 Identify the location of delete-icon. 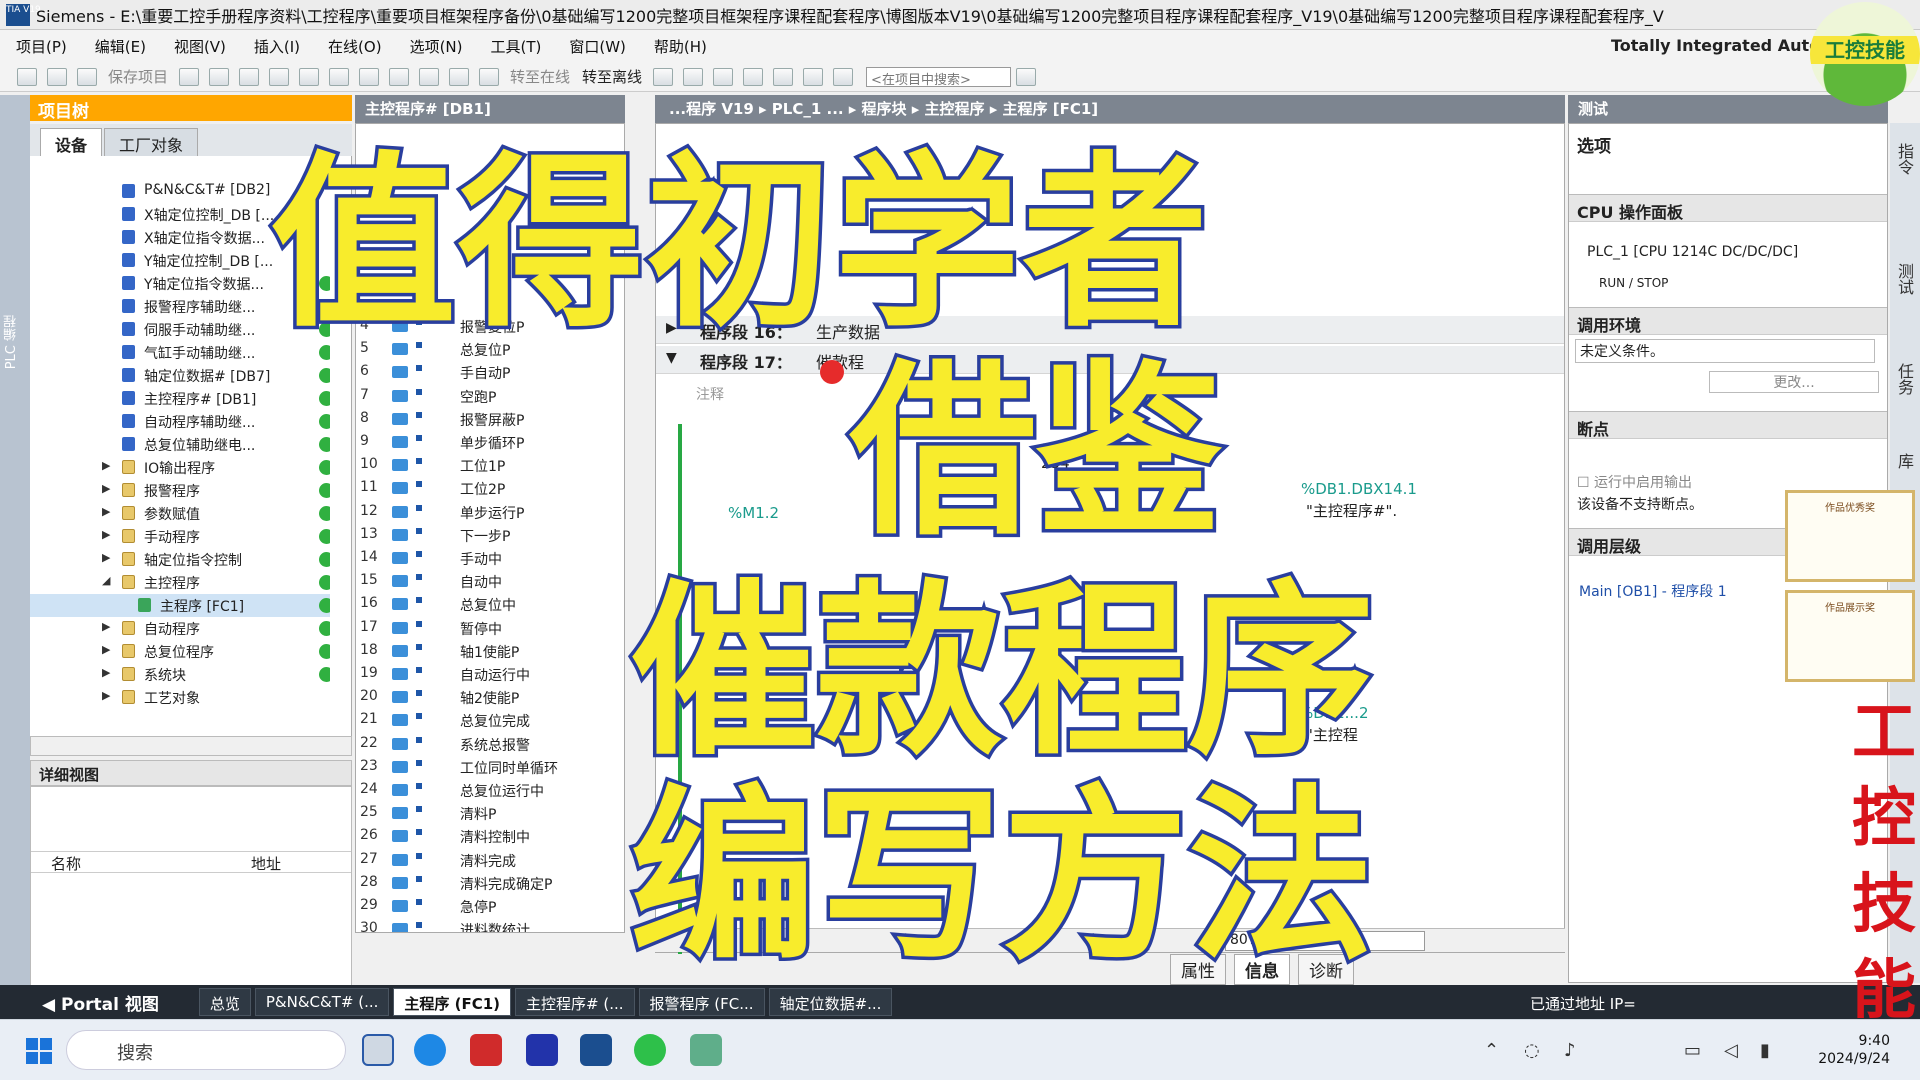
(309, 76).